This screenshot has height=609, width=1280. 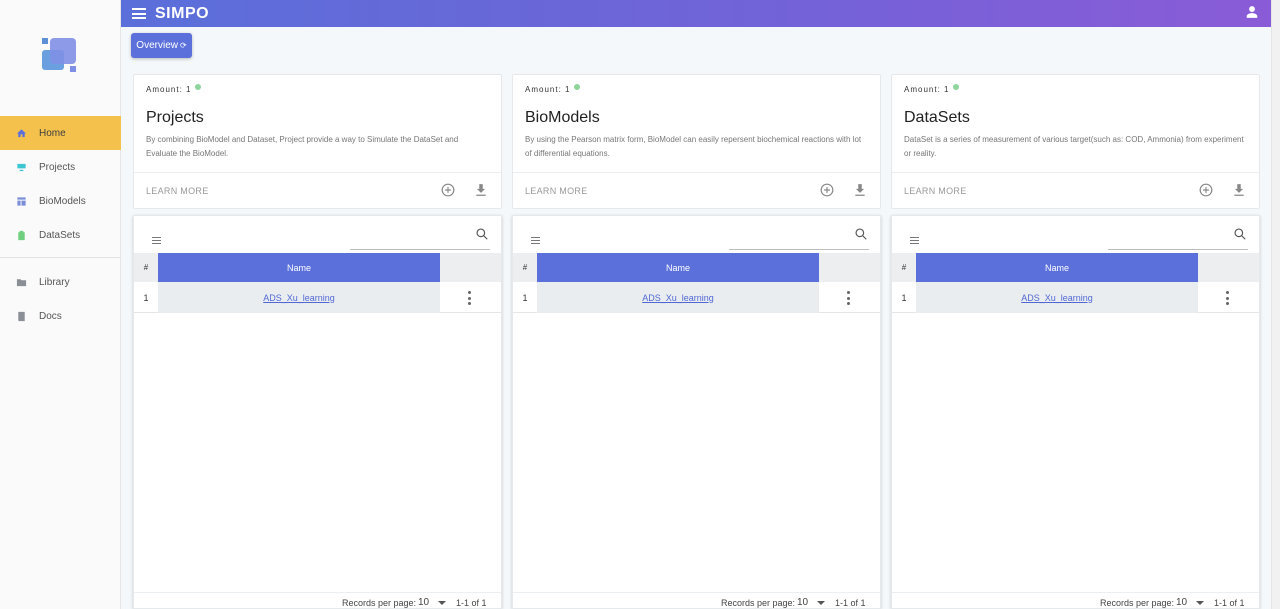 I want to click on card-title: Projects, so click(x=175, y=117).